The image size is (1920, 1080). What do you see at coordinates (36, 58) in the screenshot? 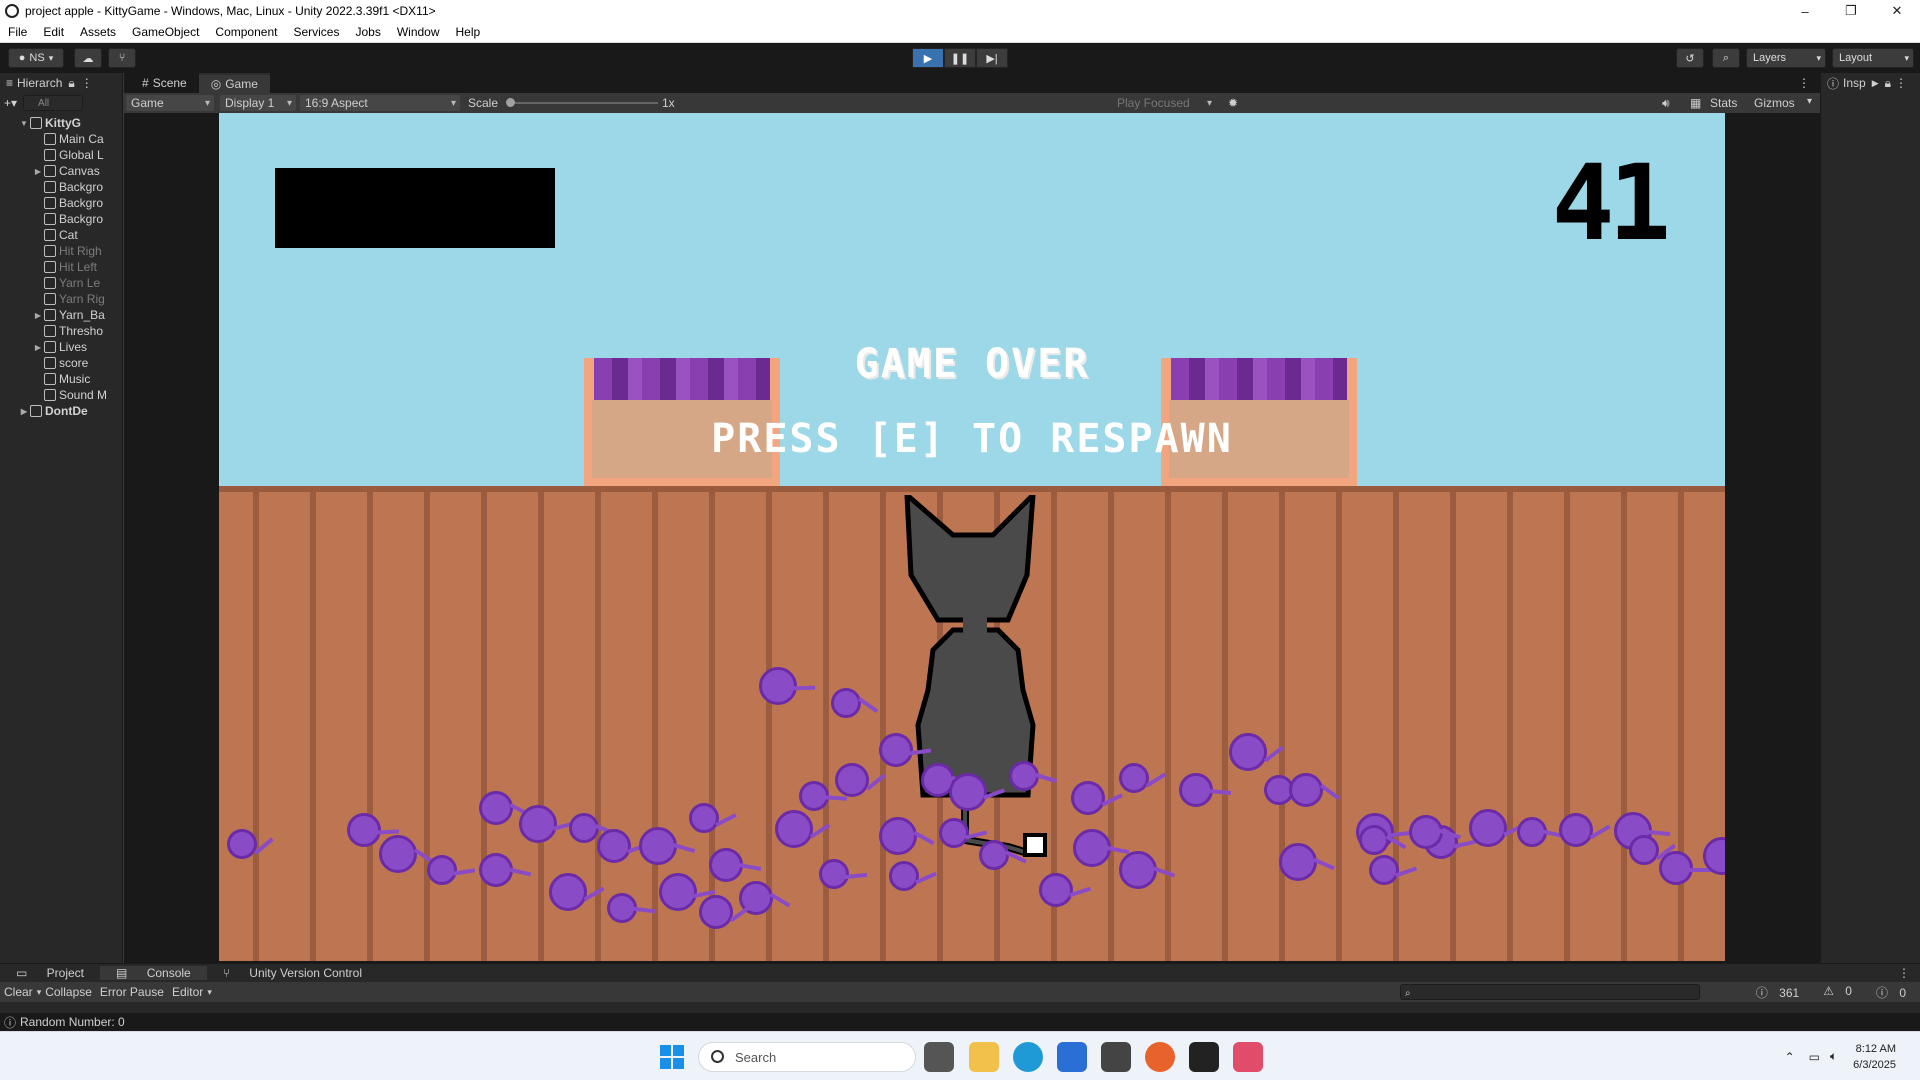
I see `account-button: ● NS ▾` at bounding box center [36, 58].